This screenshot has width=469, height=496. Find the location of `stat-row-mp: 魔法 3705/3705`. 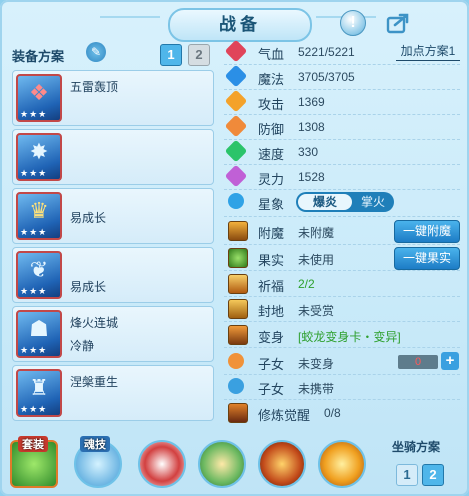

stat-row-mp: 魔法 3705/3705 is located at coordinates (344, 76).